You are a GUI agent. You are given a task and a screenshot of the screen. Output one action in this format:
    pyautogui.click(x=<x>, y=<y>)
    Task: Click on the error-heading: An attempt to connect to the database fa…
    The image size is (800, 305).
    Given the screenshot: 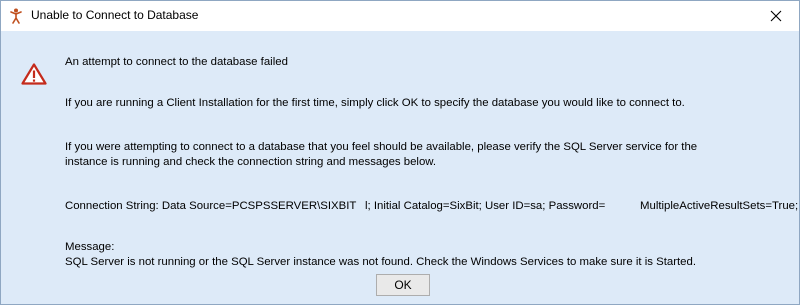 What is the action you would take?
    pyautogui.click(x=176, y=62)
    